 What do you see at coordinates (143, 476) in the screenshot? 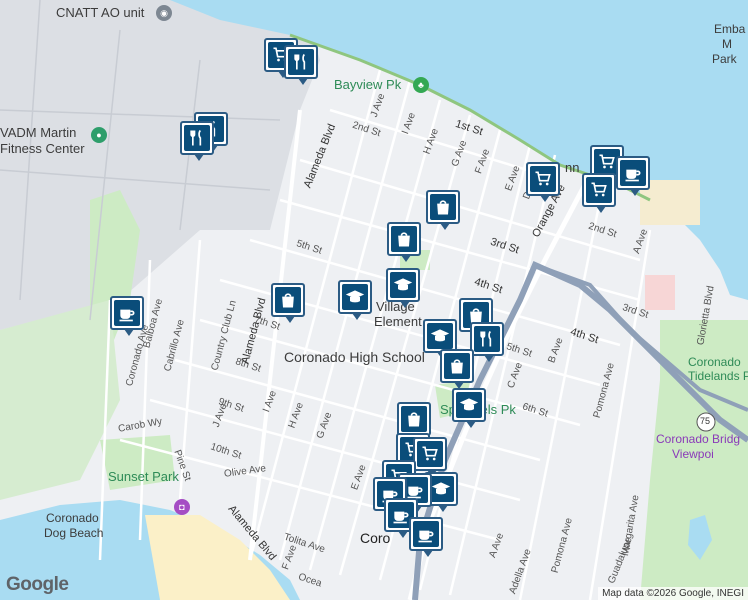
I see `label-sunset: Sunset Park` at bounding box center [143, 476].